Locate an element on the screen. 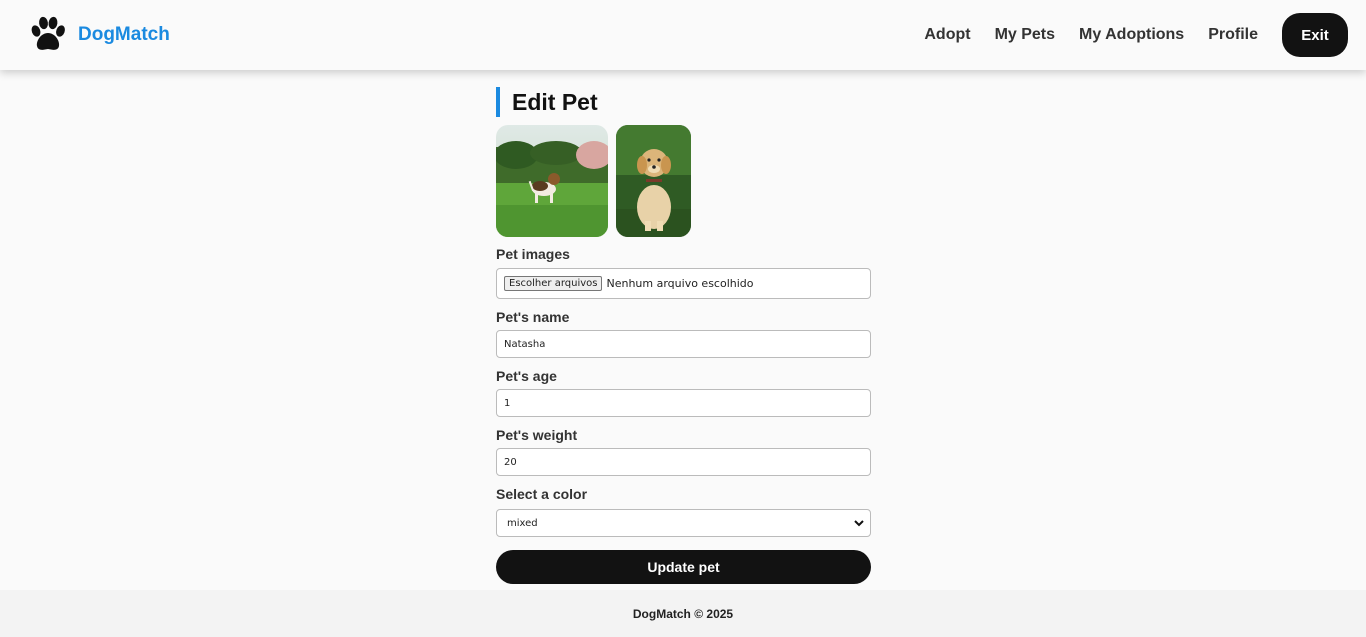 This screenshot has width=1366, height=637. nav-adopt: Adopt is located at coordinates (947, 35).